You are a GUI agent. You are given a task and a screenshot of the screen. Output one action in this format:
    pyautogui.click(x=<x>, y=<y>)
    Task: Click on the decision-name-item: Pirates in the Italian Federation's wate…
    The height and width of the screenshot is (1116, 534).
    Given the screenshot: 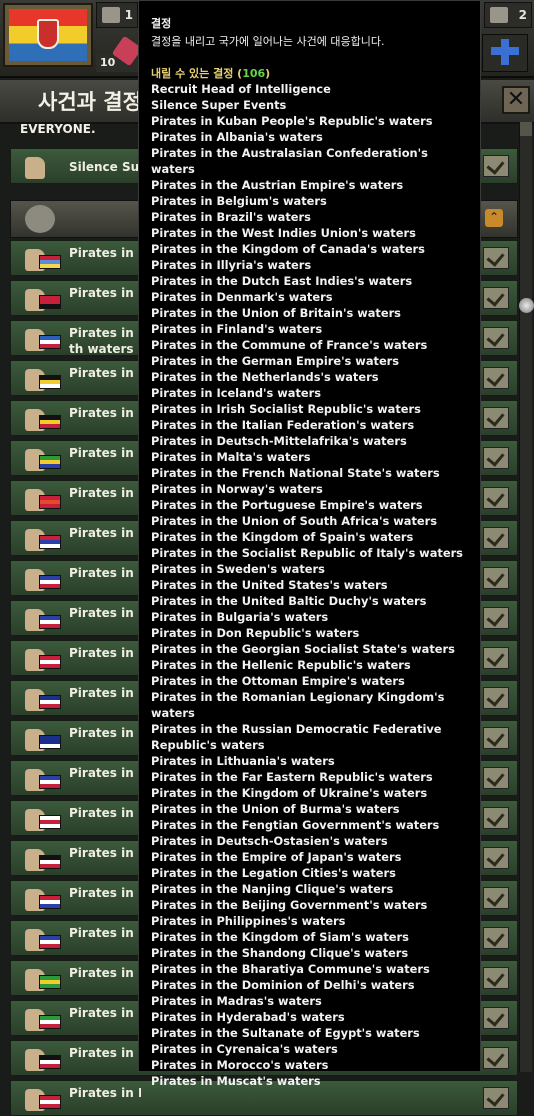 What is the action you would take?
    pyautogui.click(x=283, y=425)
    